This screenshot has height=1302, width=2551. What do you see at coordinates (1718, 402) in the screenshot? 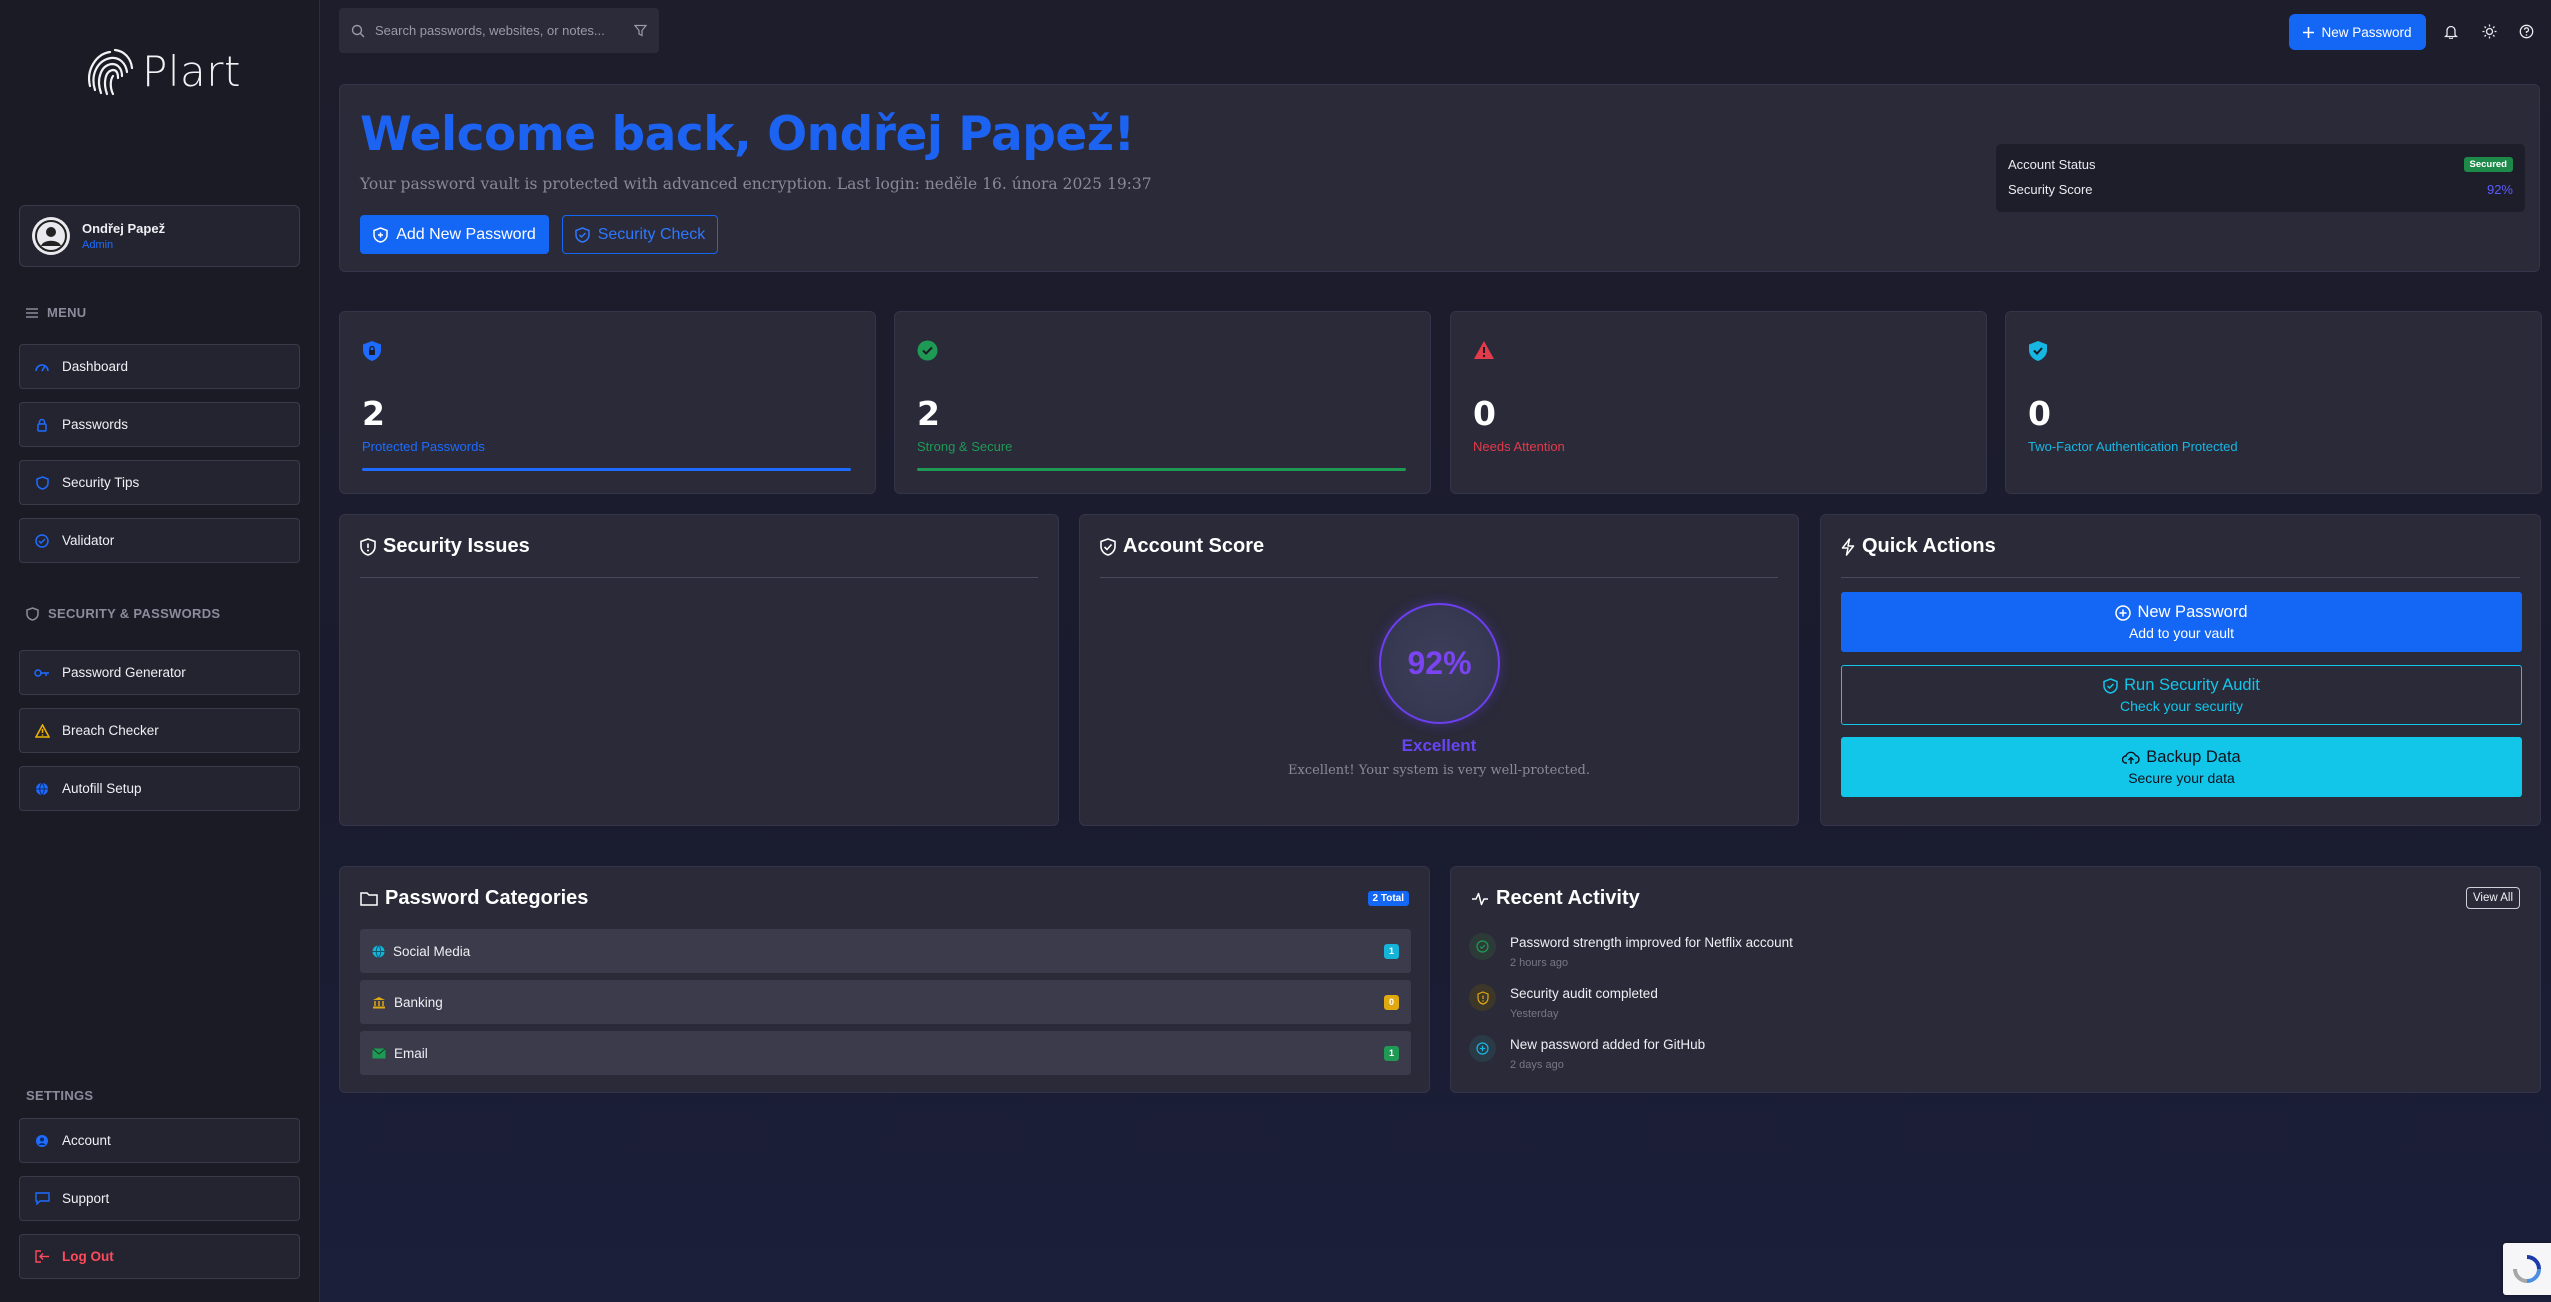
I see `stat-card-attention: 0 Needs Attention` at bounding box center [1718, 402].